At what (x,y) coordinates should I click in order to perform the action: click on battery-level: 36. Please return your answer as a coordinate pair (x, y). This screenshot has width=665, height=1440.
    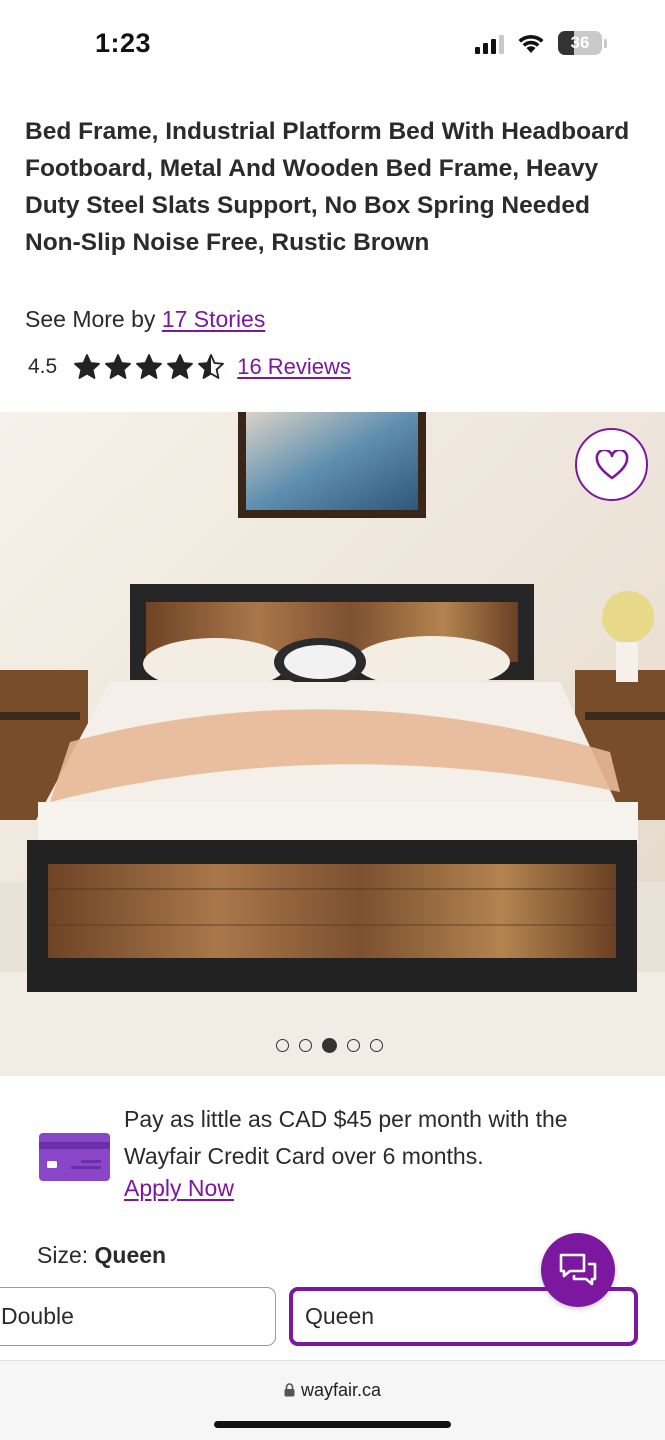
    Looking at the image, I should click on (580, 42).